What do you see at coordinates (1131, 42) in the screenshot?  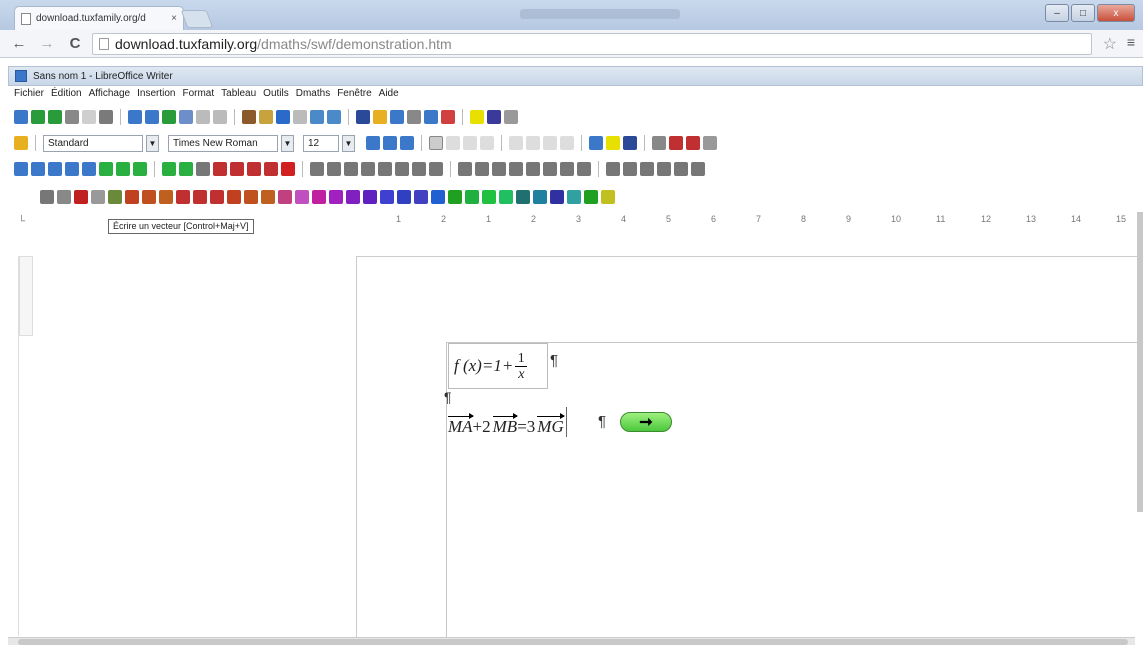 I see `browser-menu-icon: ≡` at bounding box center [1131, 42].